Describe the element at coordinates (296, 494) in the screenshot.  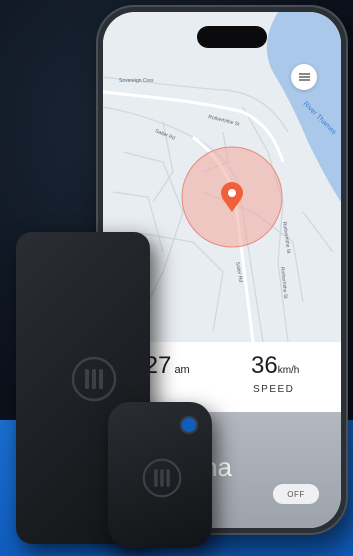
I see `tracking-toggle: OFF` at that location.